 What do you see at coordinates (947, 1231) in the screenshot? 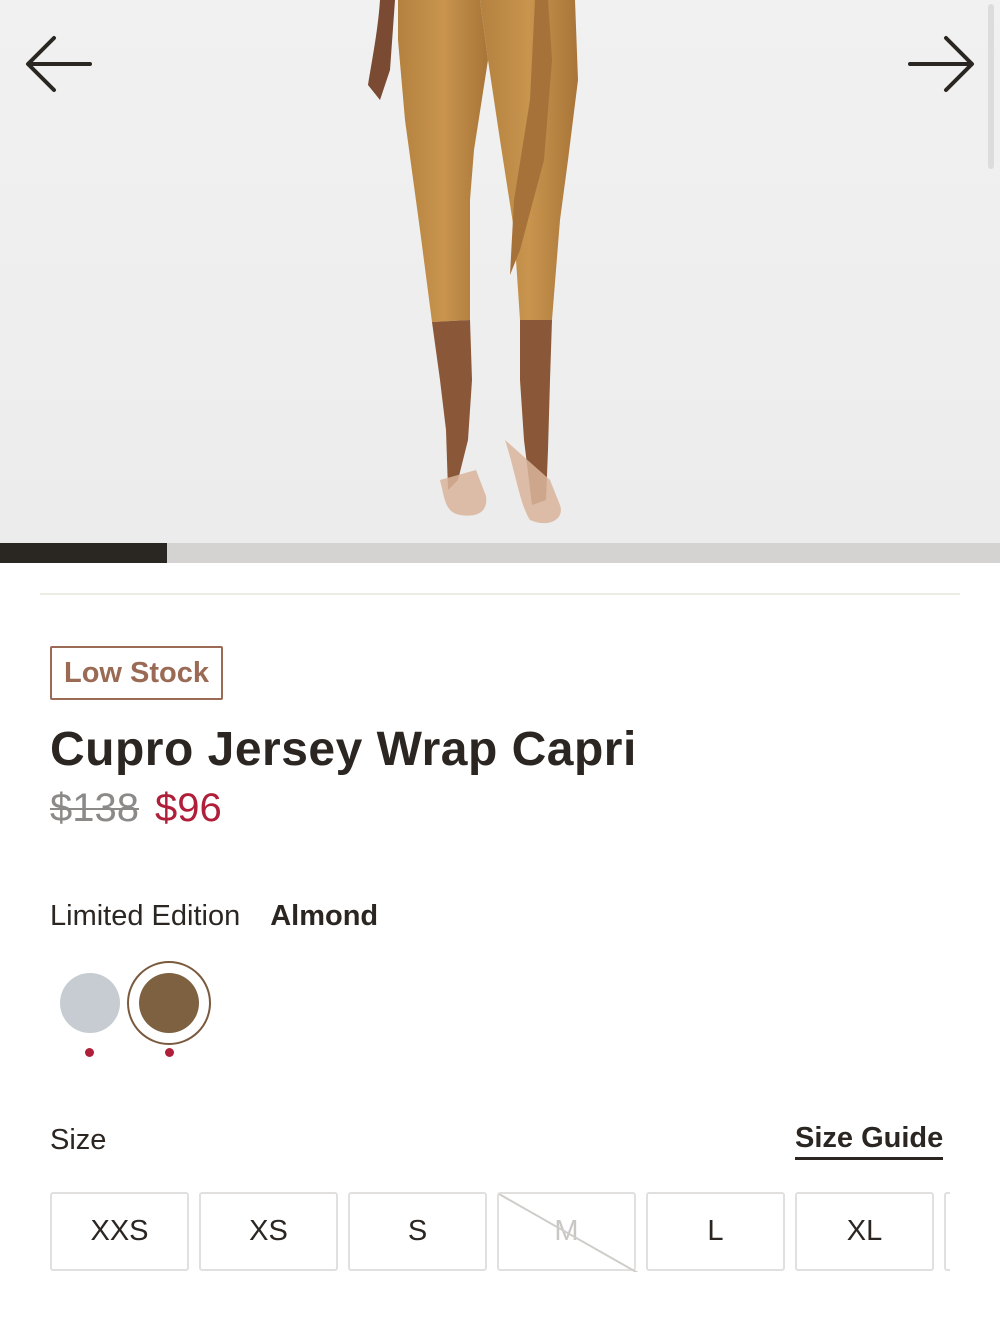
I see `size-option-more` at bounding box center [947, 1231].